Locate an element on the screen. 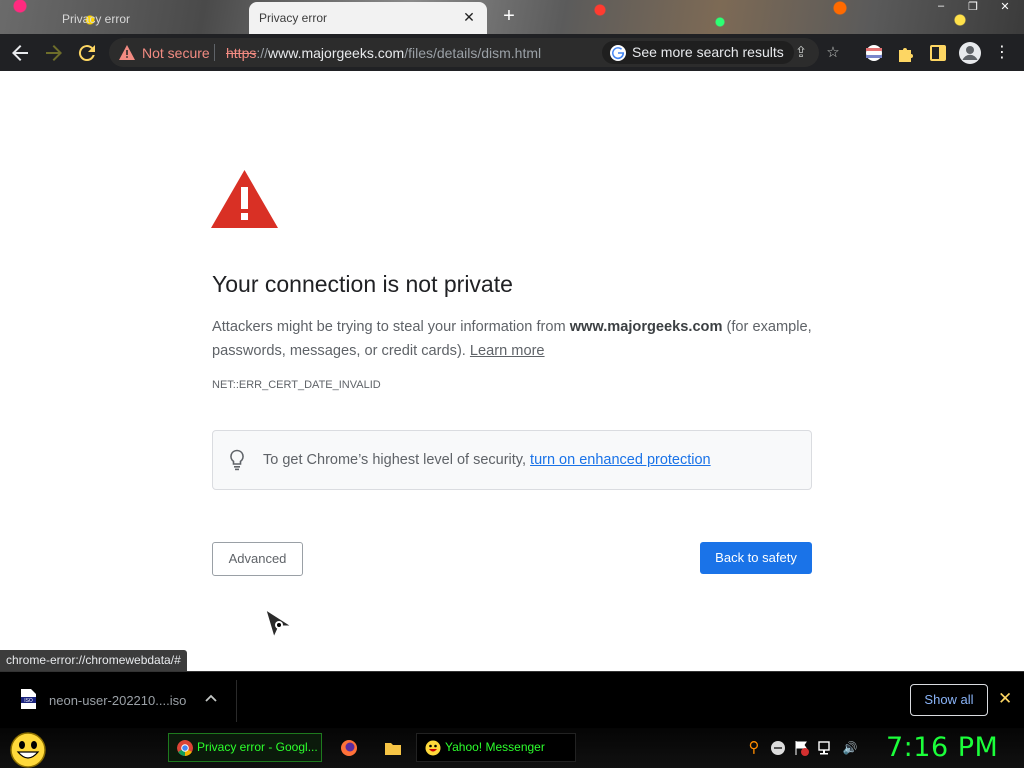 This screenshot has width=1024, height=768. profile-flag-icon is located at coordinates (874, 53).